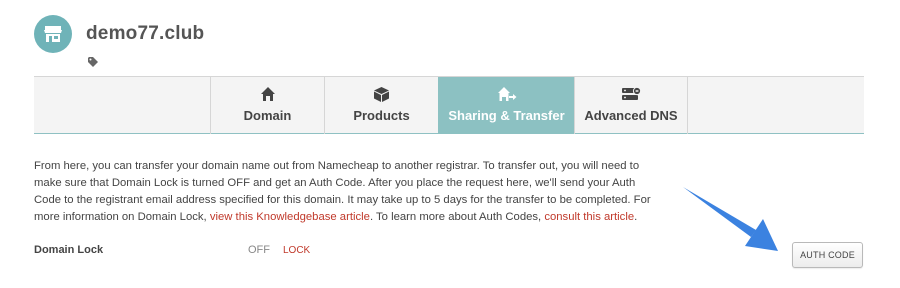  I want to click on knowledgebase-link: view this Knowledgebase article, so click(290, 217).